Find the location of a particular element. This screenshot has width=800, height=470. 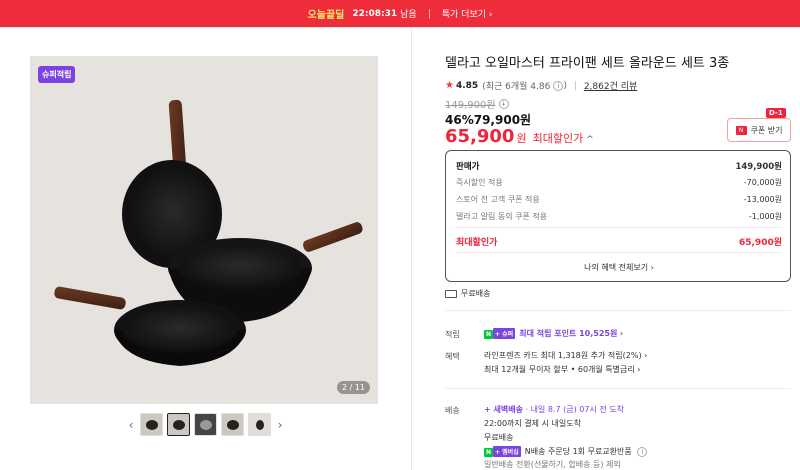

membership-tag: + 멤버십 is located at coordinates (507, 451).